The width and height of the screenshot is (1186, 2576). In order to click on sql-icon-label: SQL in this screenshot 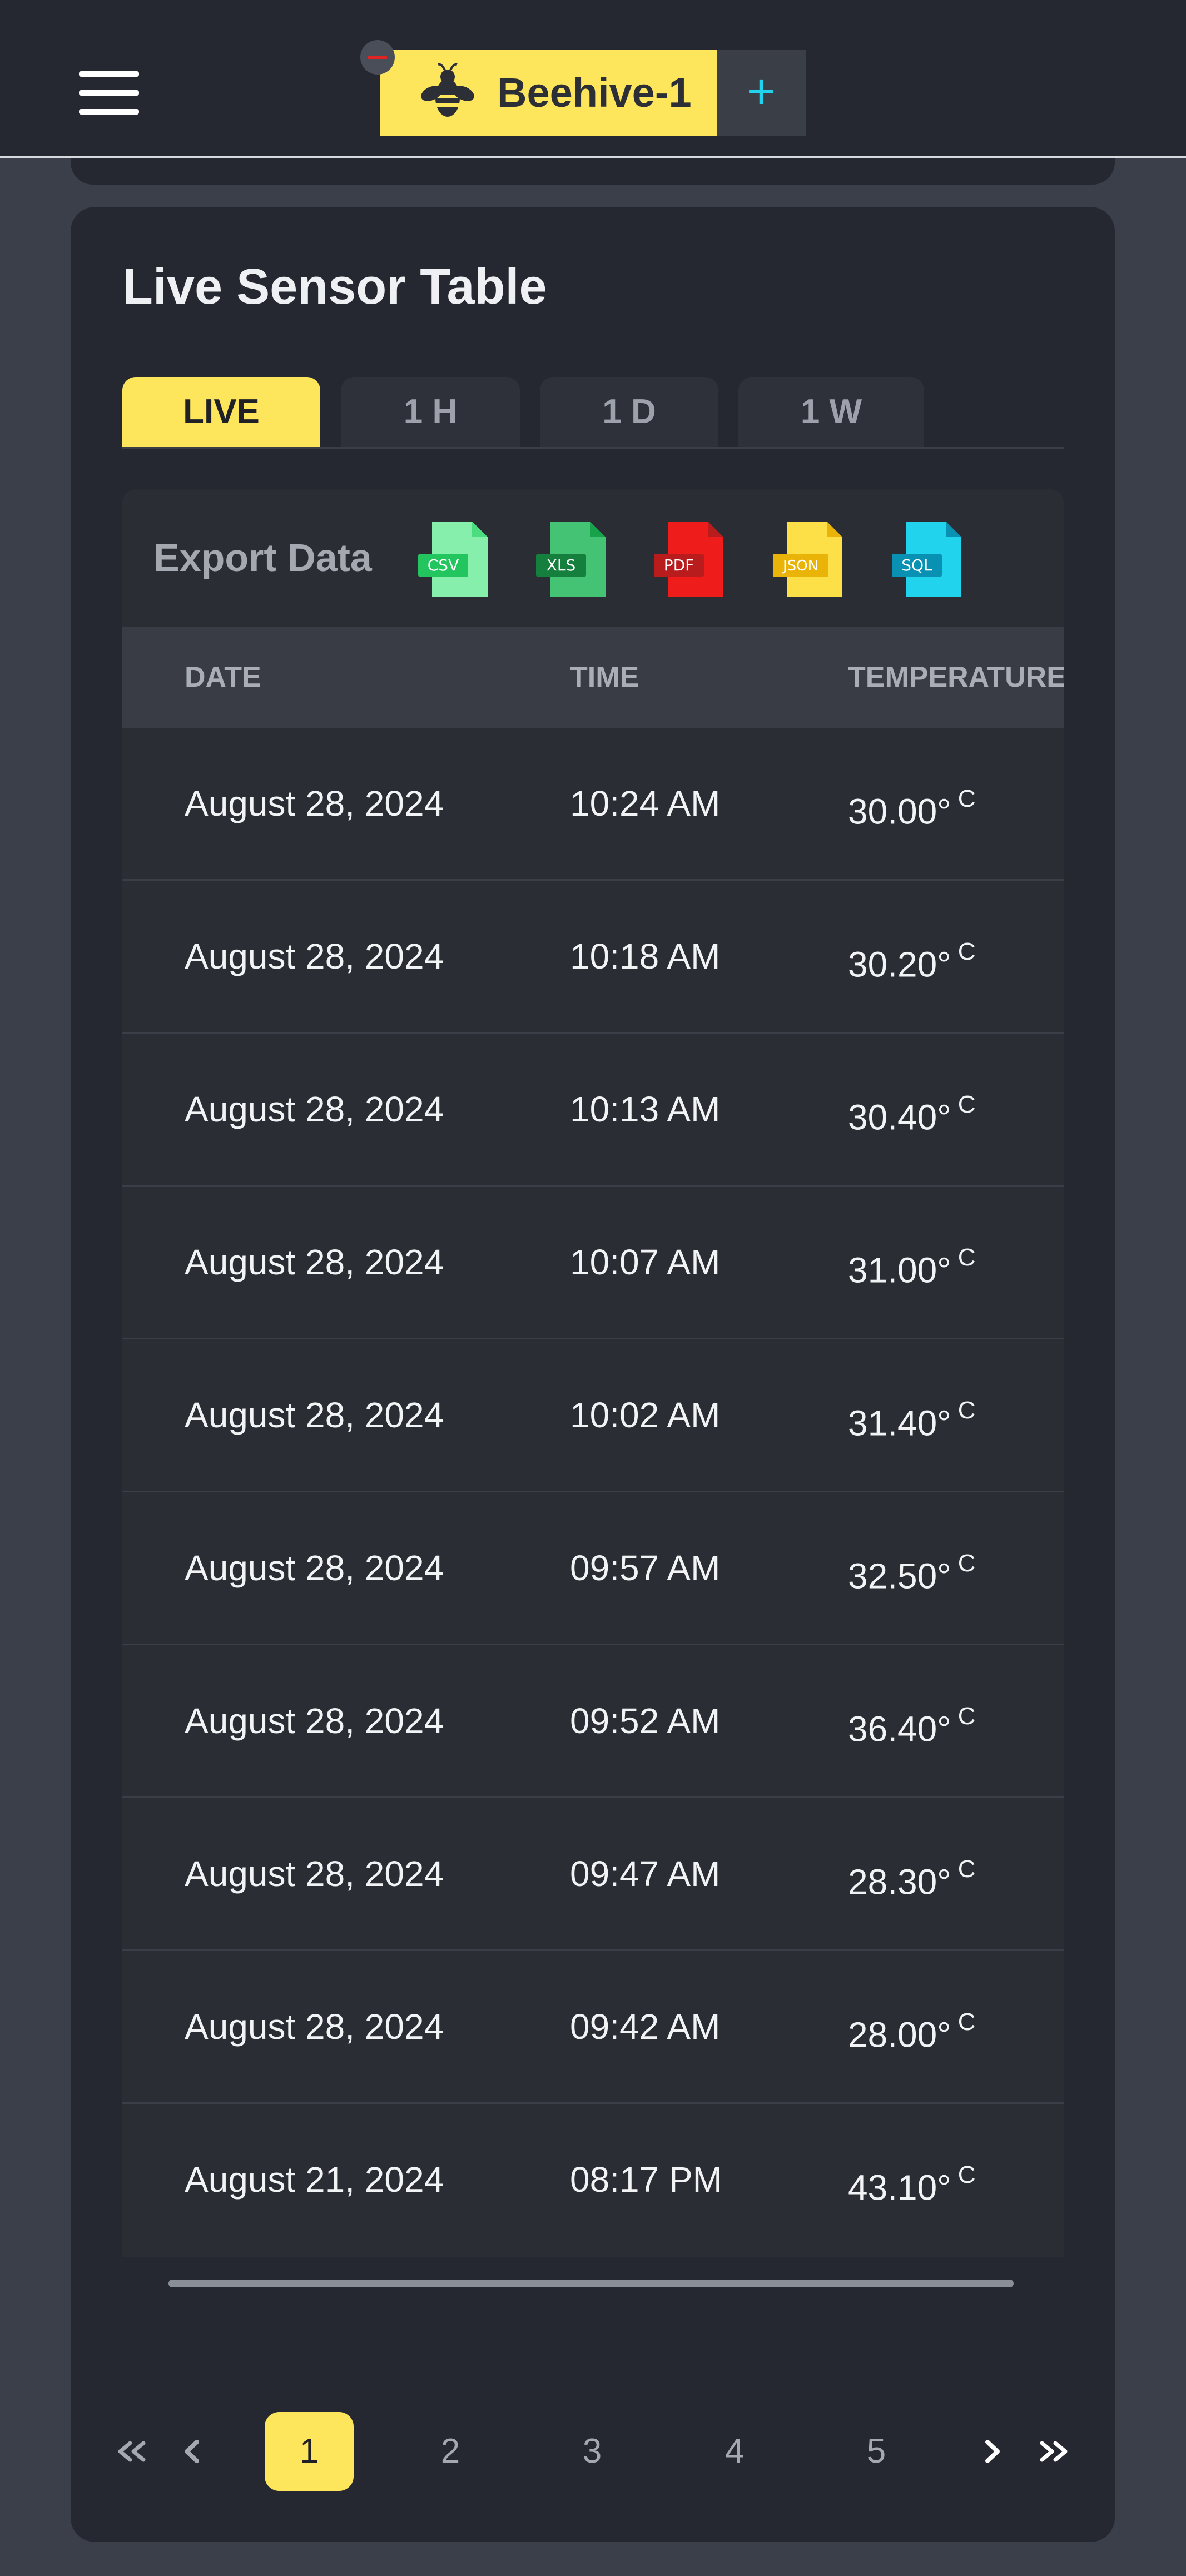, I will do `click(917, 565)`.